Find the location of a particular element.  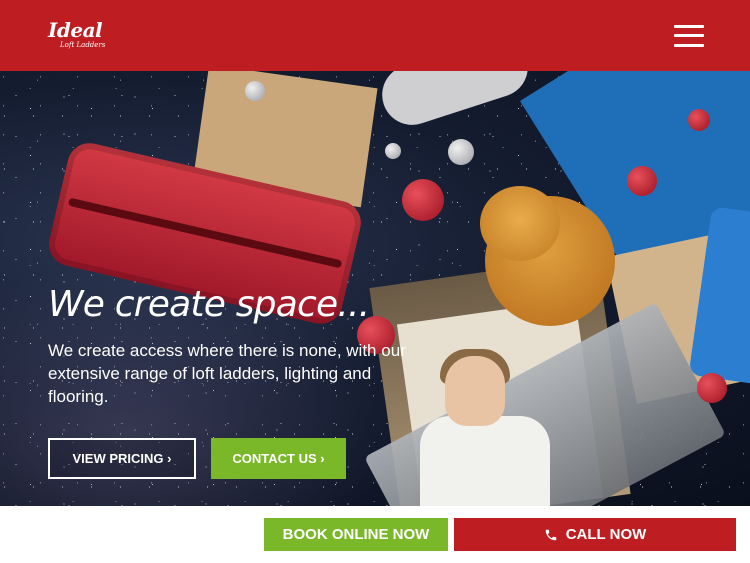

hamburger-menu-icon is located at coordinates (689, 35).